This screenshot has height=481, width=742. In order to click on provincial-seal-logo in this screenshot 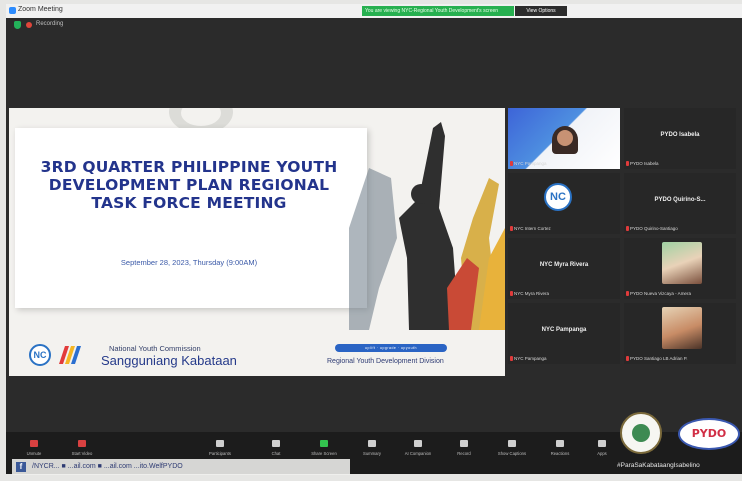, I will do `click(641, 433)`.